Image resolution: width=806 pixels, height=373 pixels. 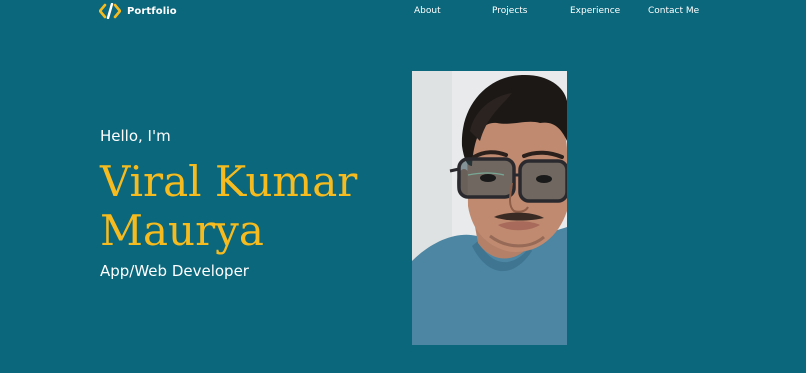 What do you see at coordinates (174, 271) in the screenshot?
I see `hero-role: App/Web Developer` at bounding box center [174, 271].